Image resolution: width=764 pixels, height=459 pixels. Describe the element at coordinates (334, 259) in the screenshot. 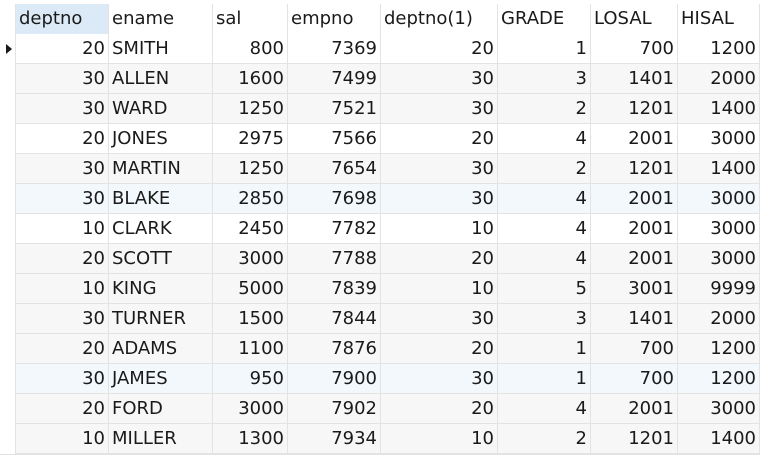

I see `cell-empno: 7788` at that location.